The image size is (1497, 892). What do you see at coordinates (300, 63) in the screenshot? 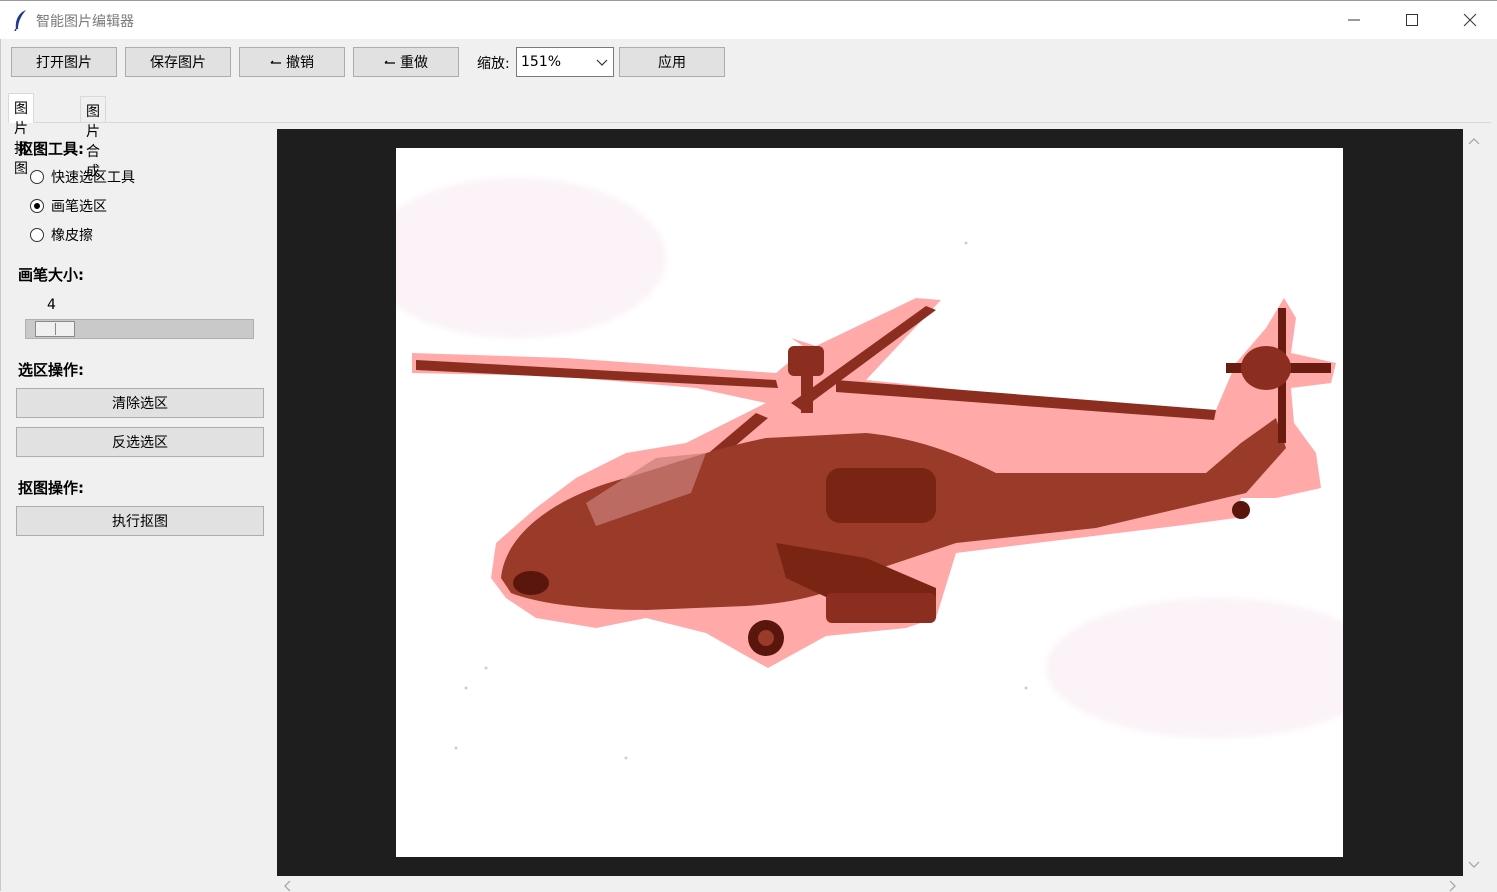
I see `undo-label: 撤销` at bounding box center [300, 63].